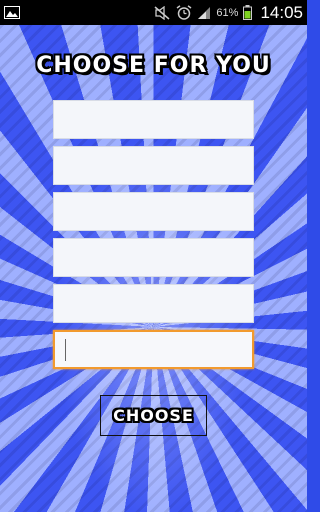 Image resolution: width=320 pixels, height=512 pixels. I want to click on choose-button-label: CHOOSE, so click(153, 415).